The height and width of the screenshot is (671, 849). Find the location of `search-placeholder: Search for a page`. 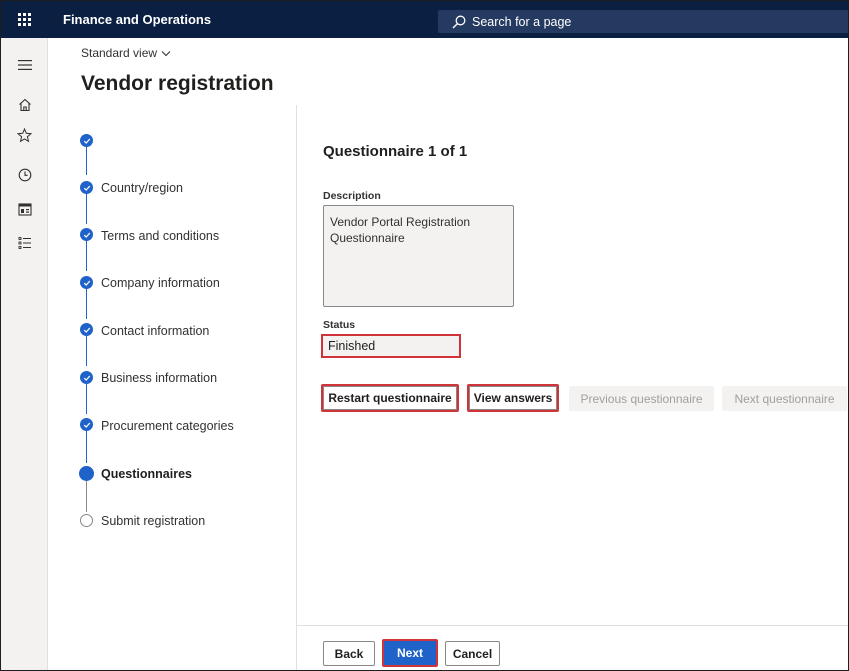

search-placeholder: Search for a page is located at coordinates (522, 21).